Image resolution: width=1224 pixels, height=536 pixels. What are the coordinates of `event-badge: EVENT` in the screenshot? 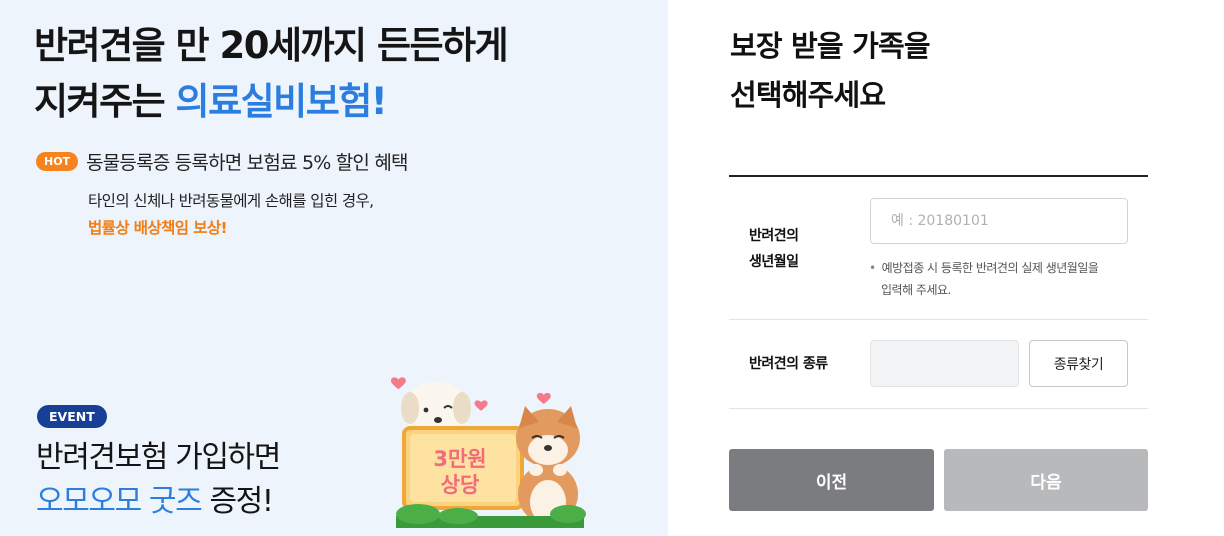 It's located at (72, 416).